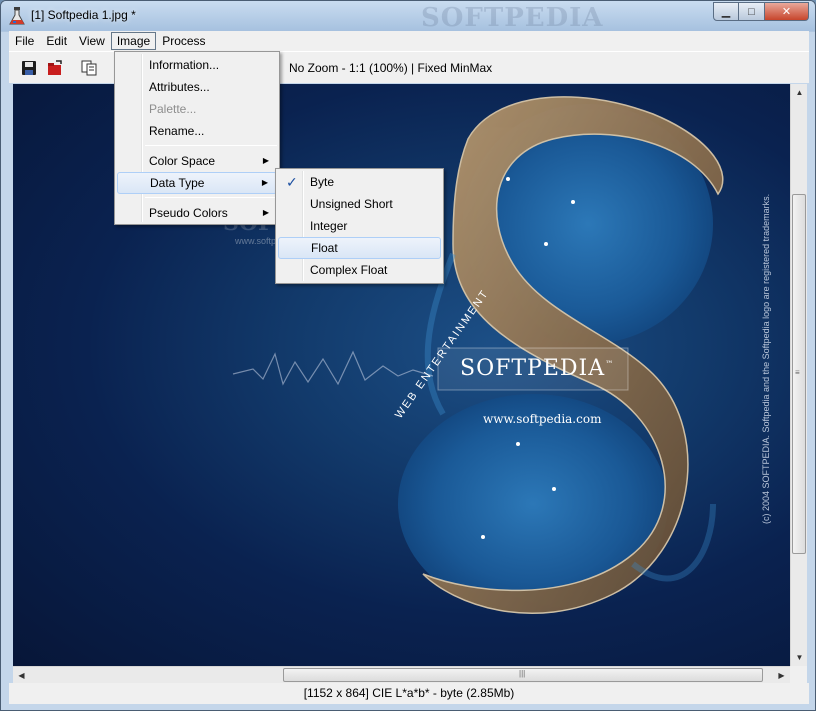  I want to click on menu-item-label: Byte, so click(322, 182).